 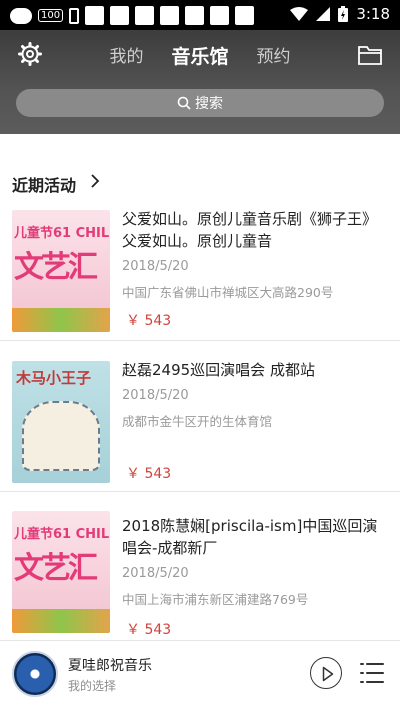 I want to click on album-cover, so click(x=35, y=674).